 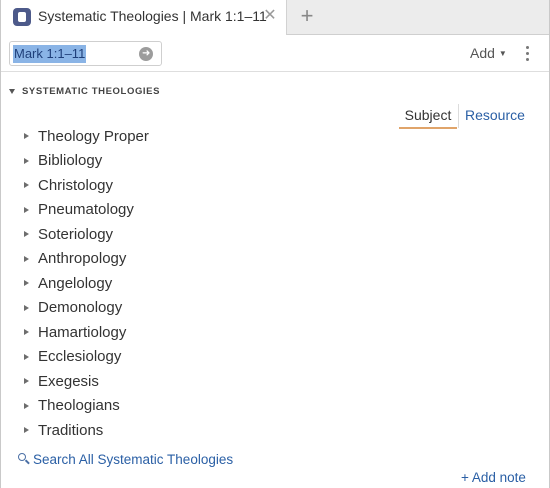 What do you see at coordinates (275, 53) in the screenshot?
I see `toolbar: Mark 1:1–11 ➜ Add ▼` at bounding box center [275, 53].